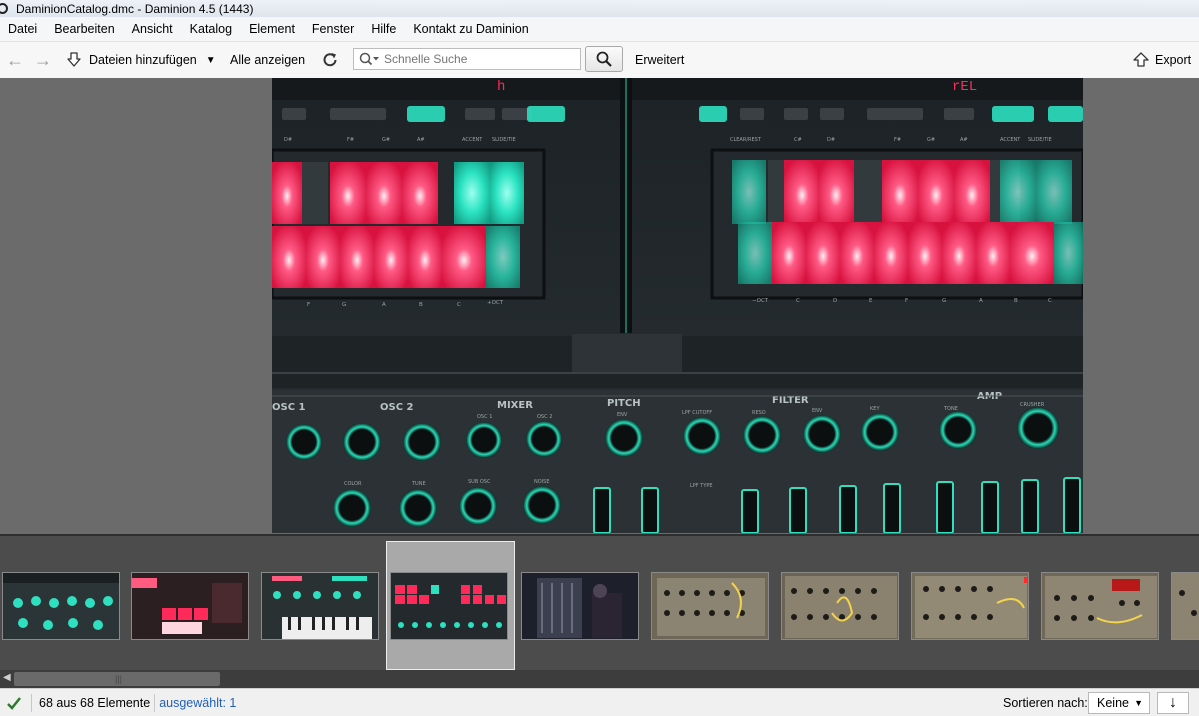 Image resolution: width=1199 pixels, height=716 pixels. I want to click on checkmark-icon, so click(14, 703).